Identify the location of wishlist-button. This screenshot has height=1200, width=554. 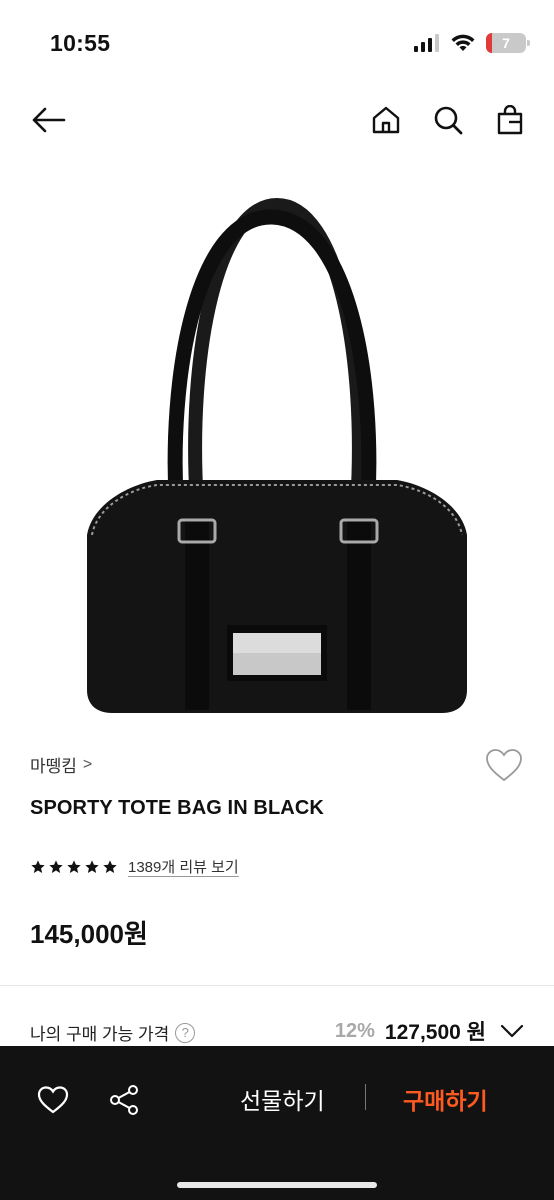
(504, 766).